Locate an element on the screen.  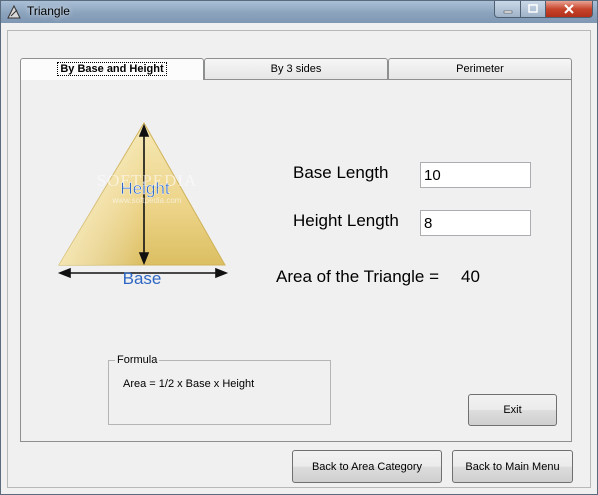
window-title: Triangle is located at coordinates (48, 11).